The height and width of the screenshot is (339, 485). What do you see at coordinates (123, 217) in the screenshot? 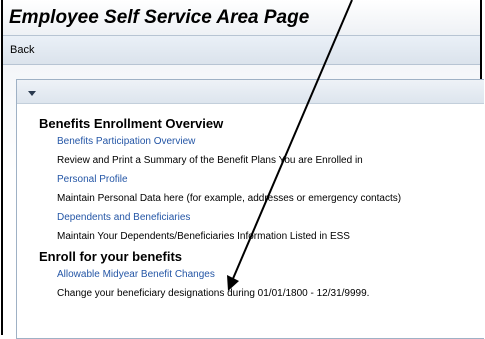
I see `link-dependents-and-beneficiaries: Dependents and Beneficiaries` at bounding box center [123, 217].